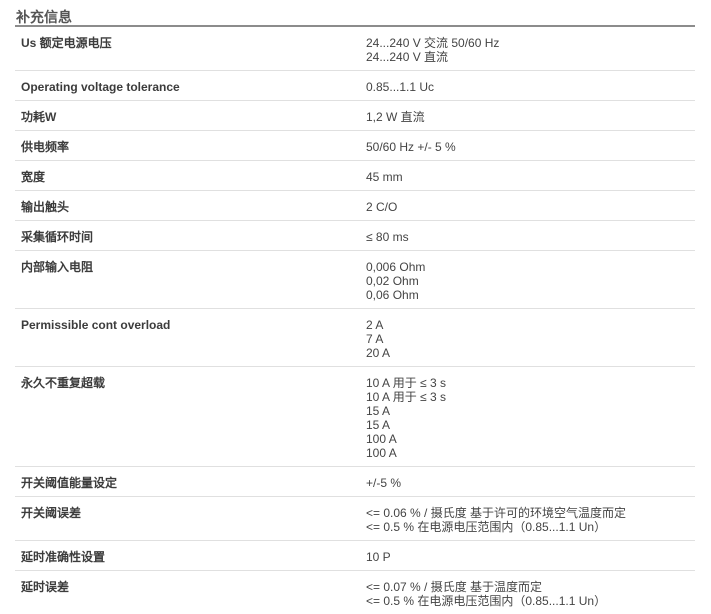 Image resolution: width=711 pixels, height=614 pixels. Describe the element at coordinates (187, 116) in the screenshot. I see `spec-label: 功耗W` at that location.